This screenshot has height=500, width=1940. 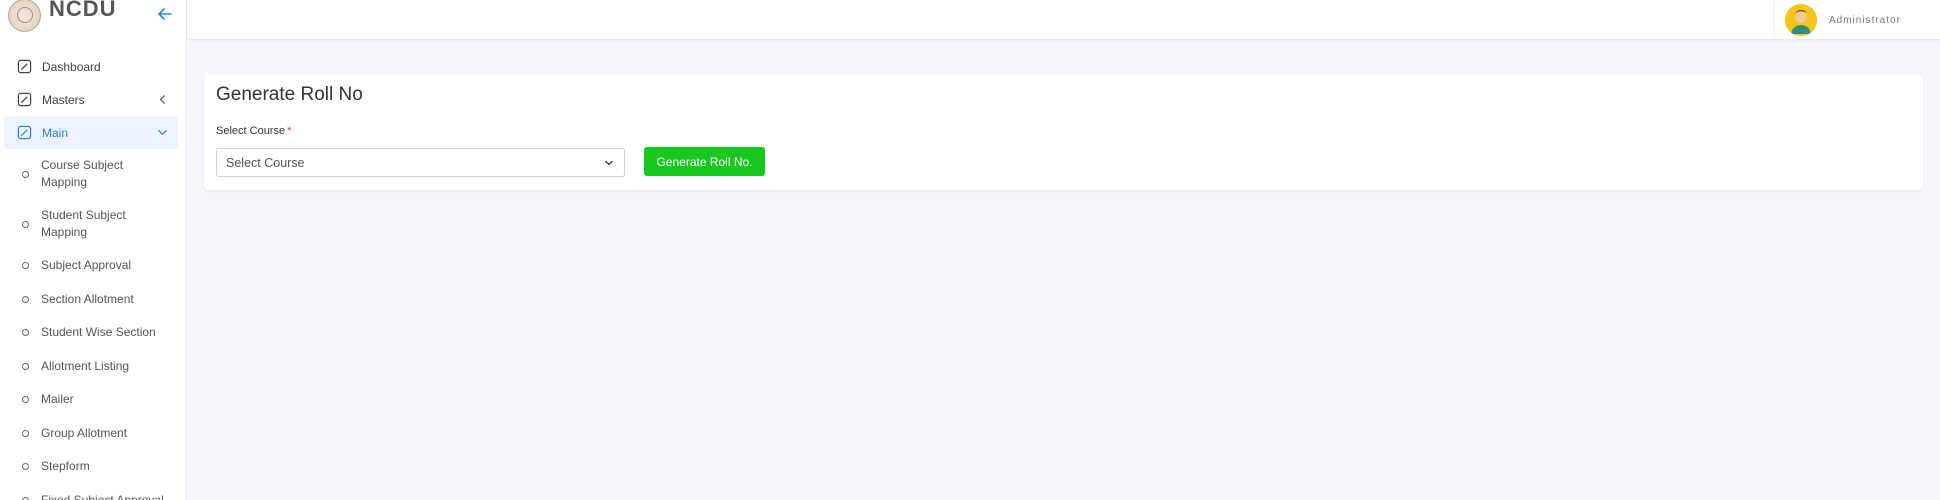 I want to click on brand-name: NCDU, so click(x=83, y=10).